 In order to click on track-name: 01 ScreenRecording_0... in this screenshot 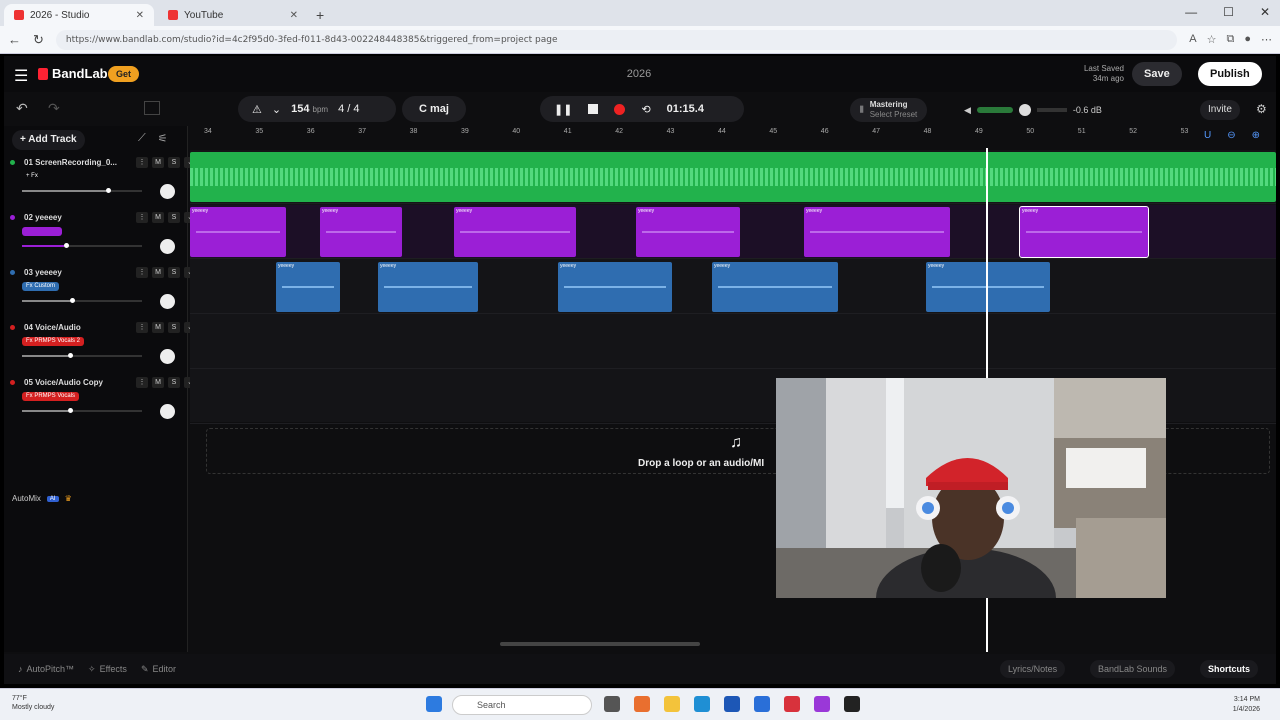, I will do `click(72, 162)`.